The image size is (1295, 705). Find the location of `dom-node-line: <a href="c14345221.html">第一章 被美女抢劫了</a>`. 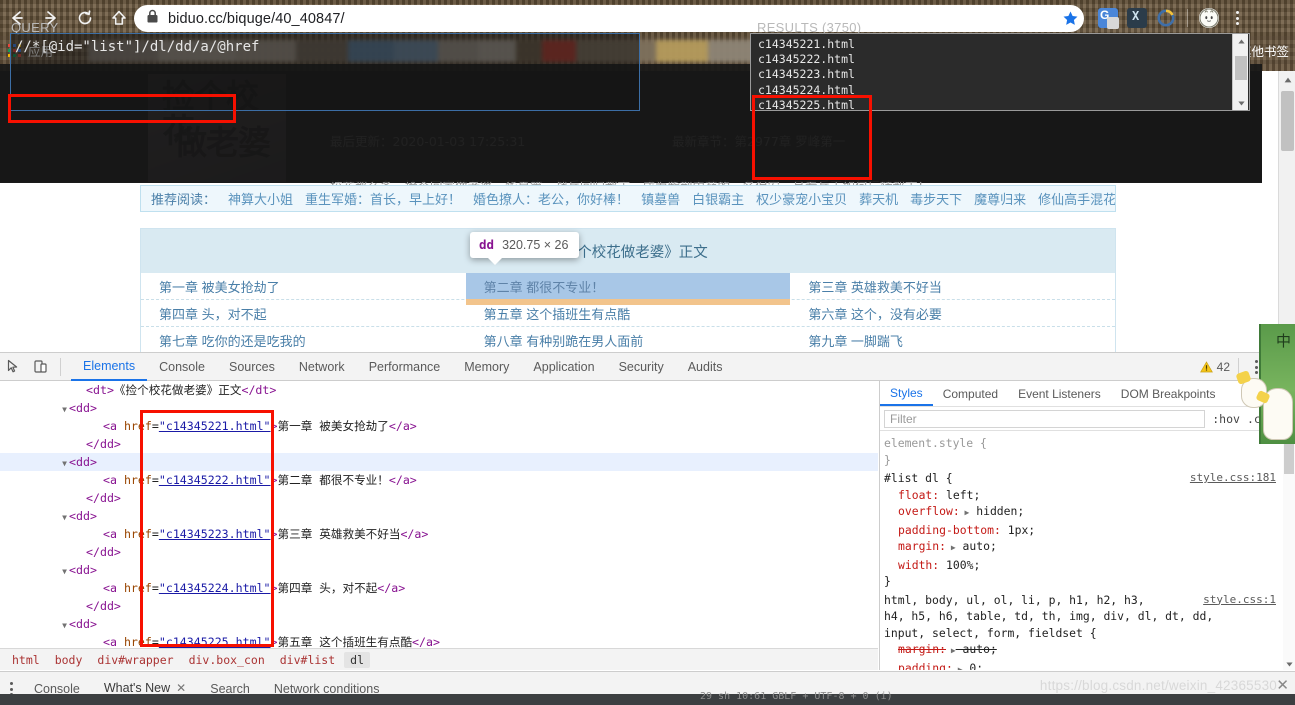

dom-node-line: <a href="c14345221.html">第一章 被美女抢劫了</a> is located at coordinates (439, 426).